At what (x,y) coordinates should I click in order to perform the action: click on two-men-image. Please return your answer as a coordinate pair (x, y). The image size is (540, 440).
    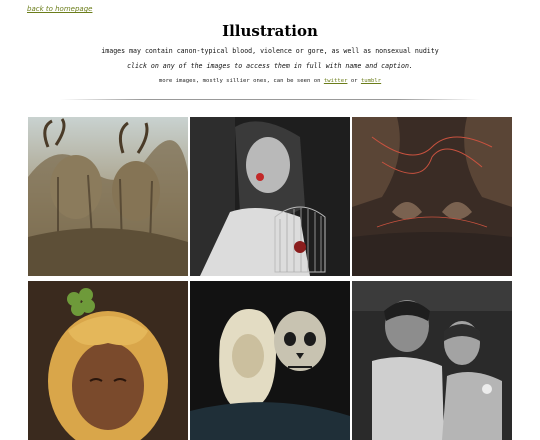
    Looking at the image, I should click on (432, 360).